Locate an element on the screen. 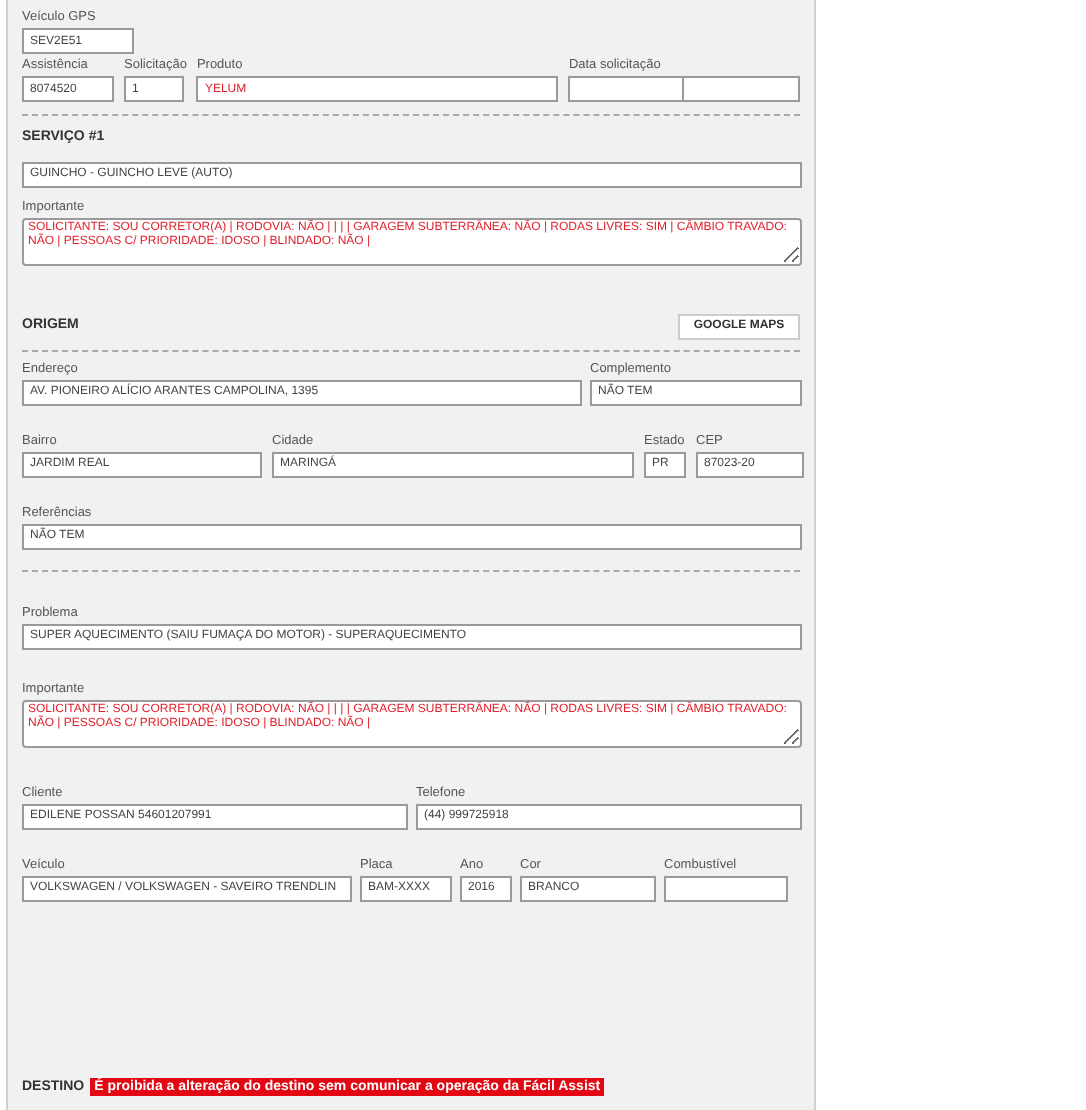 This screenshot has width=1086, height=1110. date-field is located at coordinates (626, 89).